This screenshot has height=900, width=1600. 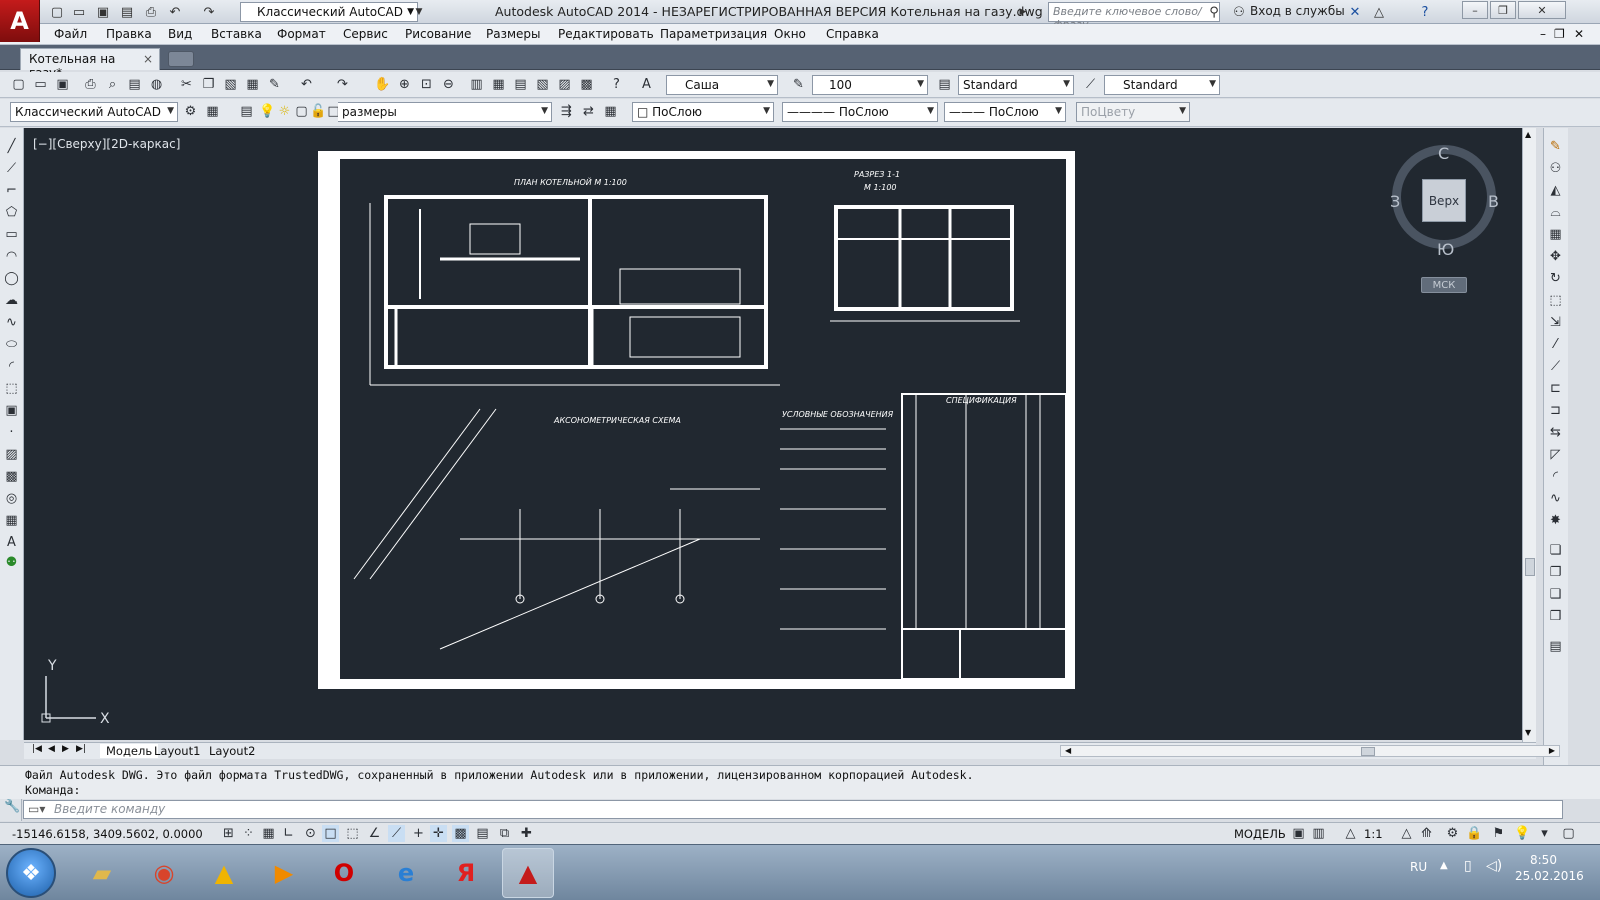 I want to click on offset-icon: ⌓, so click(x=1555, y=212).